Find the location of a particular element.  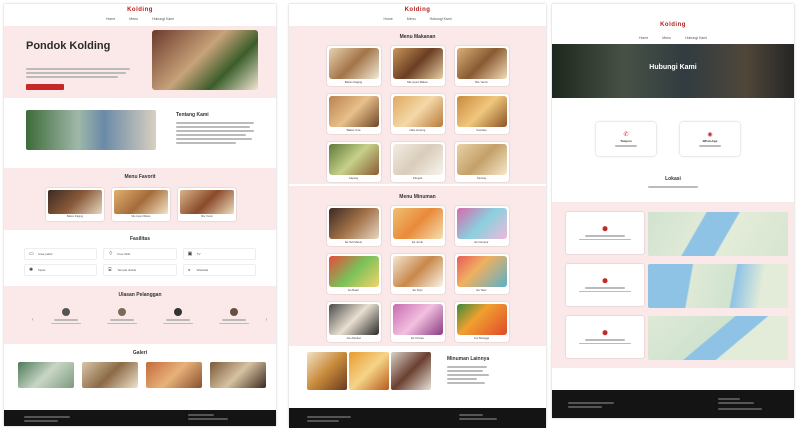

whatsapp-card: ◉ WhatsApp is located at coordinates (710, 139).